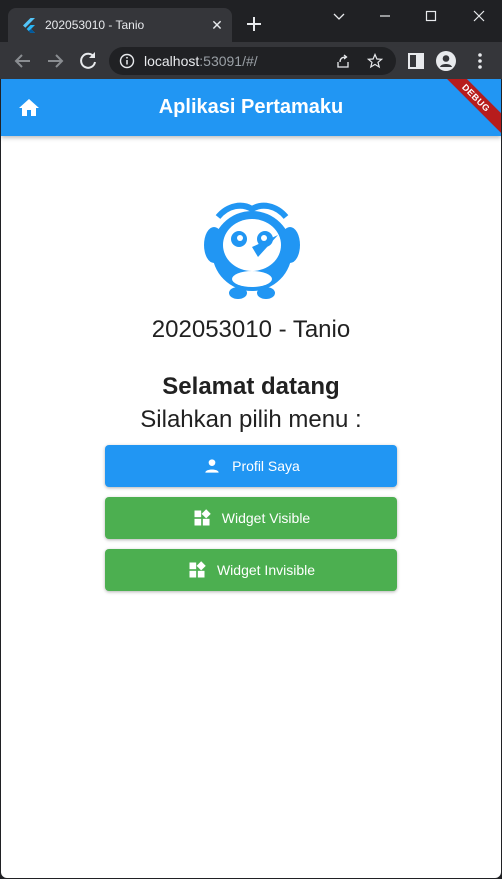  What do you see at coordinates (254, 24) in the screenshot?
I see `plus-icon` at bounding box center [254, 24].